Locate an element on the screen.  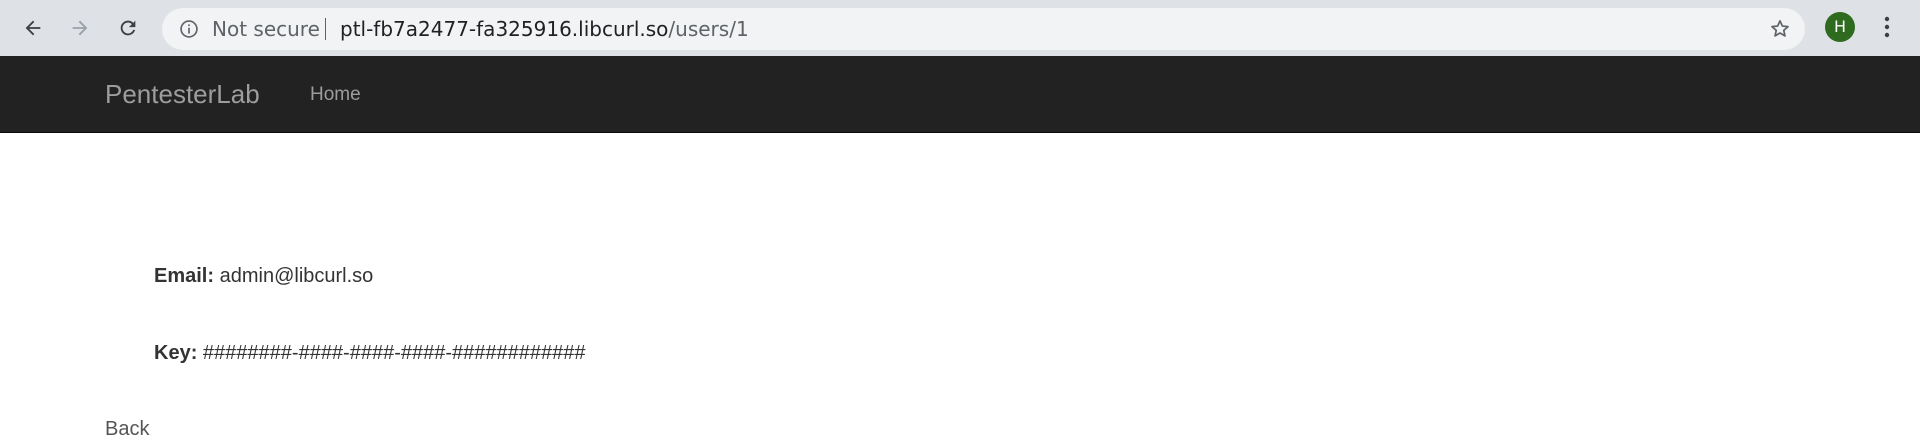
url-host: ptl-fb7a2477-fa325916.libcurl.so is located at coordinates (504, 29).